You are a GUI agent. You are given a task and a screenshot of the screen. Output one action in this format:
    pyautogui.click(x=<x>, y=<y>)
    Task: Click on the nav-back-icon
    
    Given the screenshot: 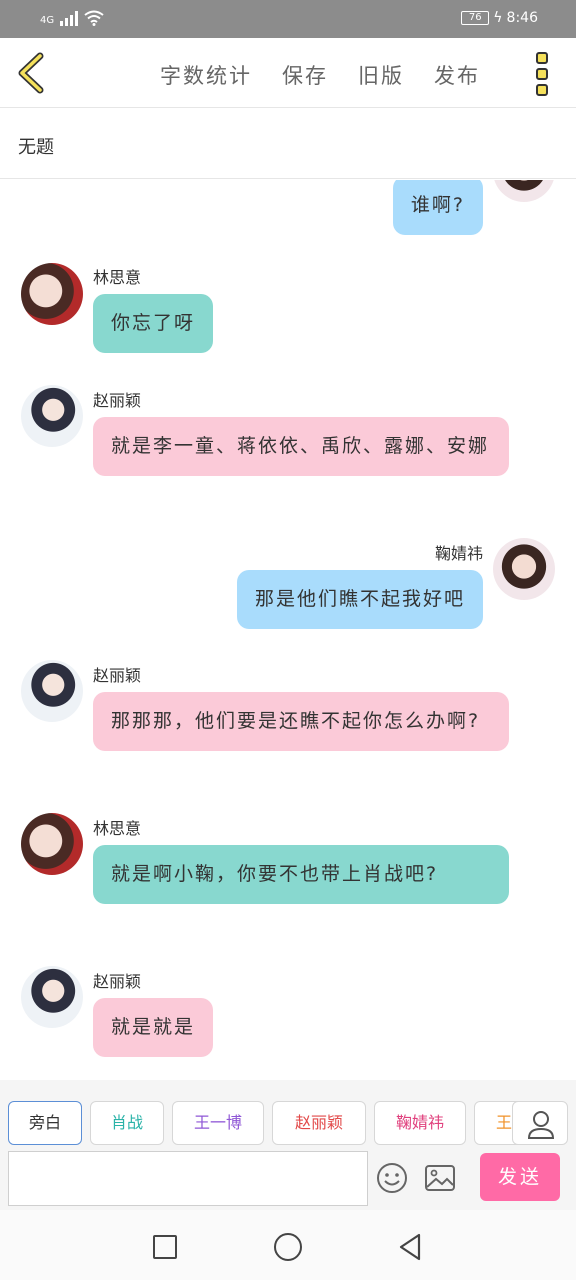 What is the action you would take?
    pyautogui.click(x=410, y=1247)
    